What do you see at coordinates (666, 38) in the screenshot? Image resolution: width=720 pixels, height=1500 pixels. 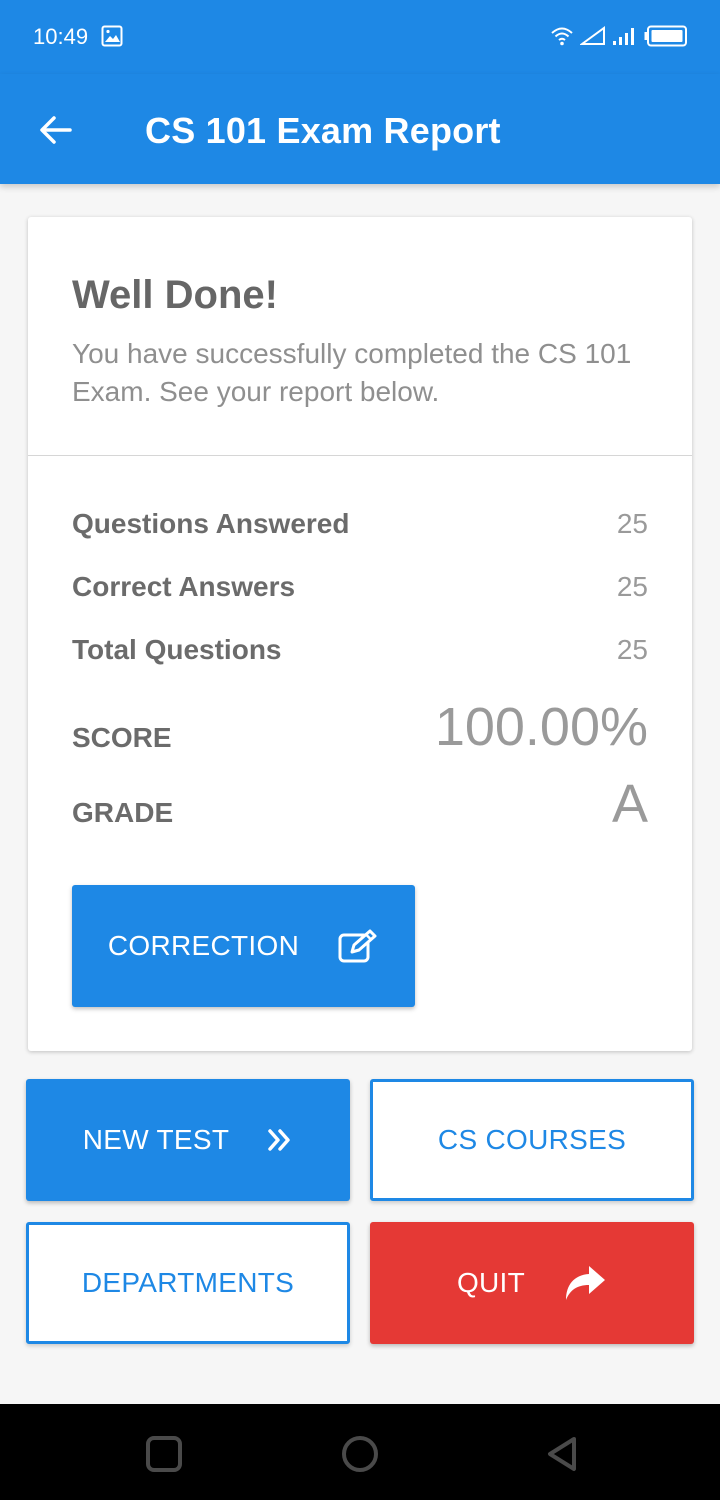 I see `battery-icon` at bounding box center [666, 38].